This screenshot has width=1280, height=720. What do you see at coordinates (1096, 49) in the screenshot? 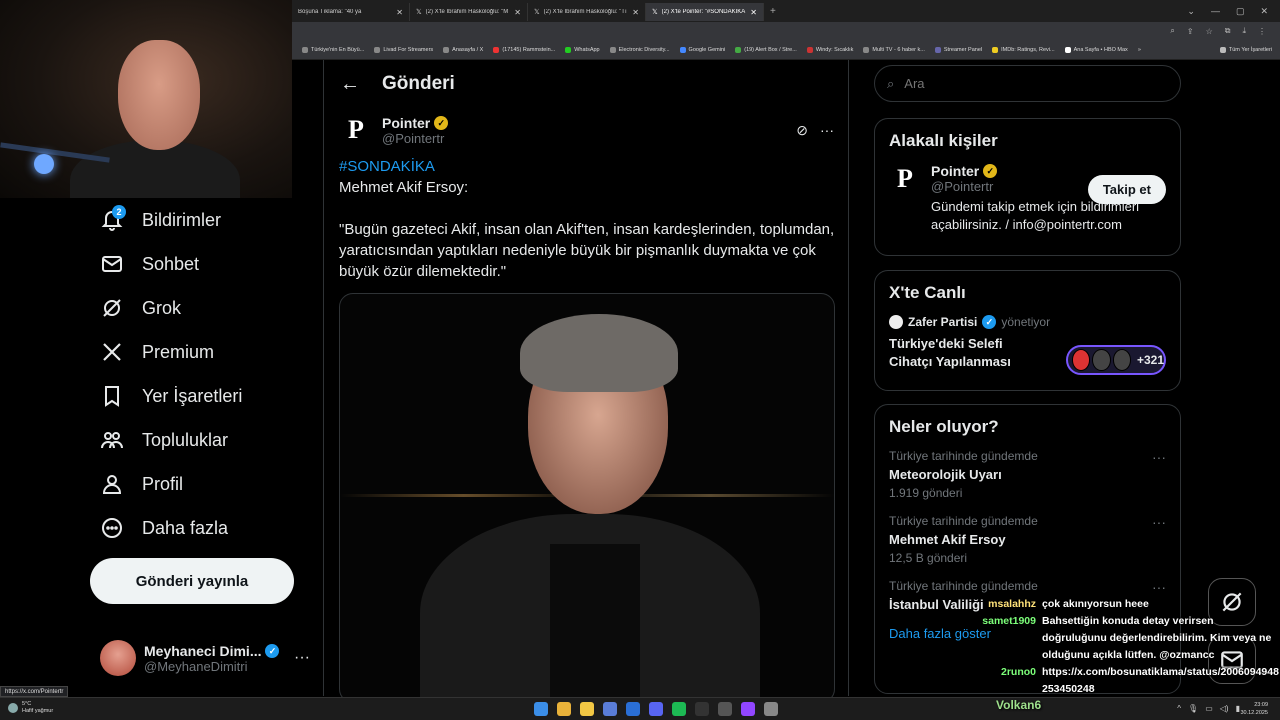
I see `bookmark: Ana Sayfa • HBO Max` at bounding box center [1096, 49].